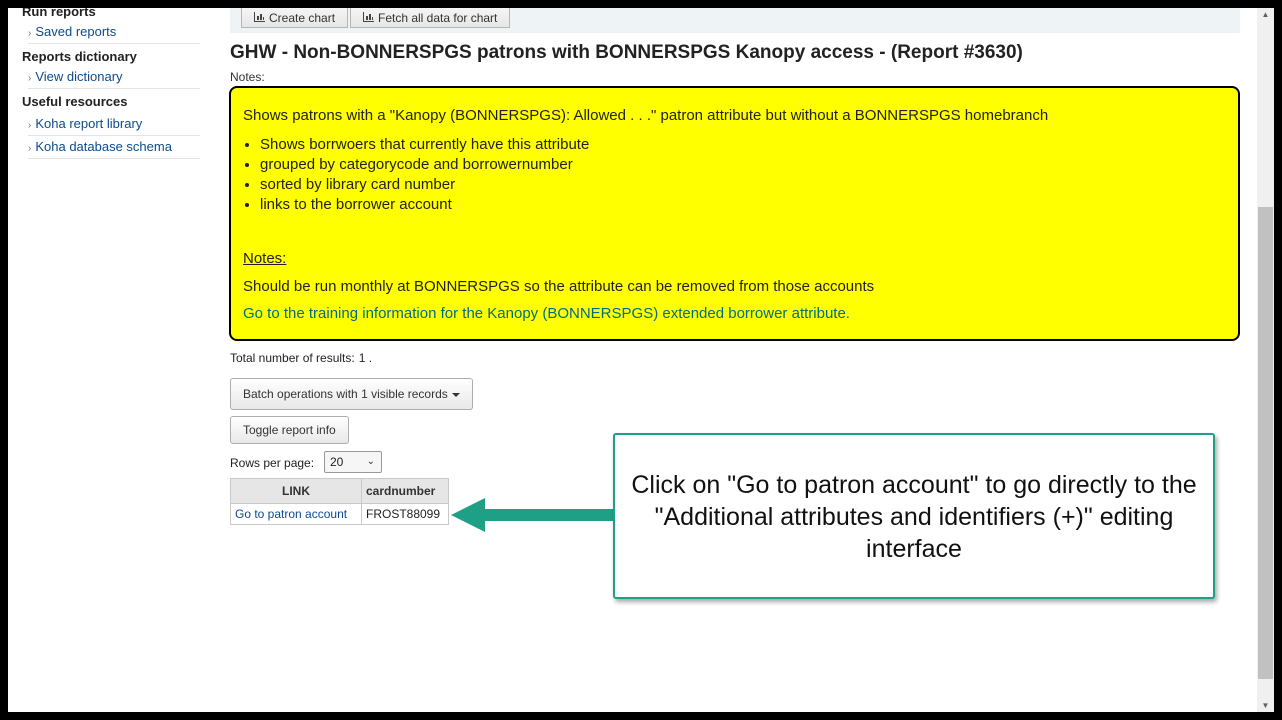 The image size is (1282, 720). Describe the element at coordinates (292, 358) in the screenshot. I see `results-label: Total number of results:` at that location.